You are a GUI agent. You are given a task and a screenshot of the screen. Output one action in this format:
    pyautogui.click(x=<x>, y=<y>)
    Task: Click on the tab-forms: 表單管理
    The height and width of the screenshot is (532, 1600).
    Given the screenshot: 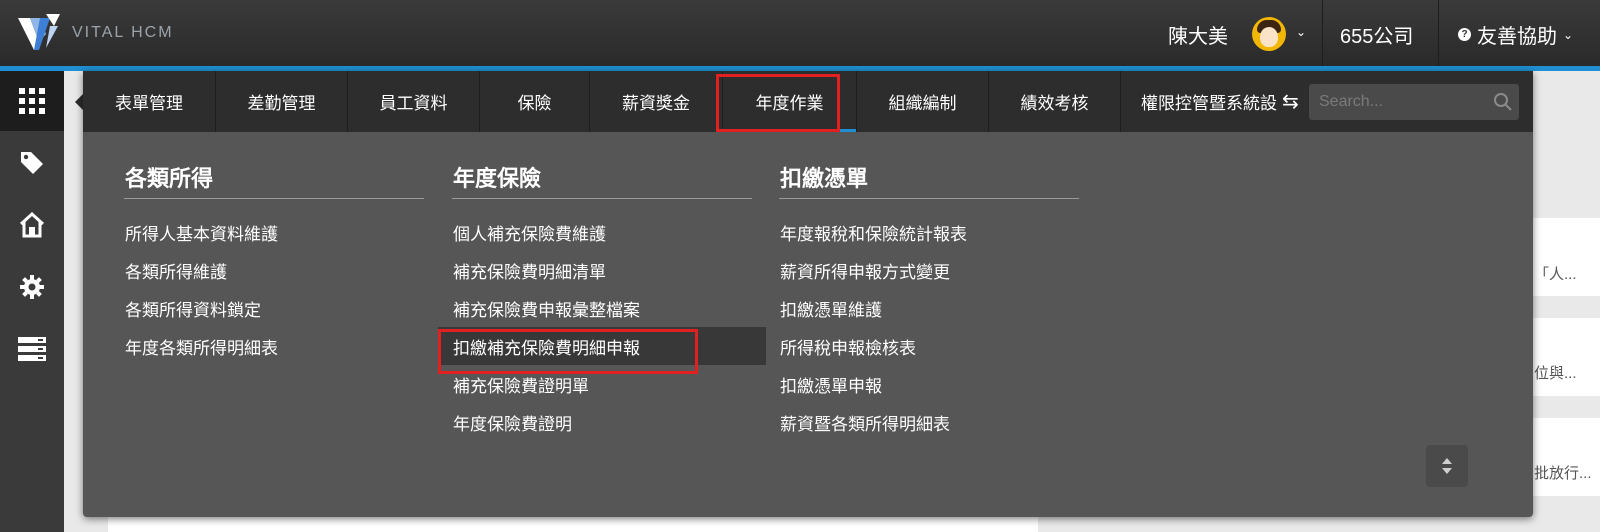 What is the action you would take?
    pyautogui.click(x=149, y=101)
    